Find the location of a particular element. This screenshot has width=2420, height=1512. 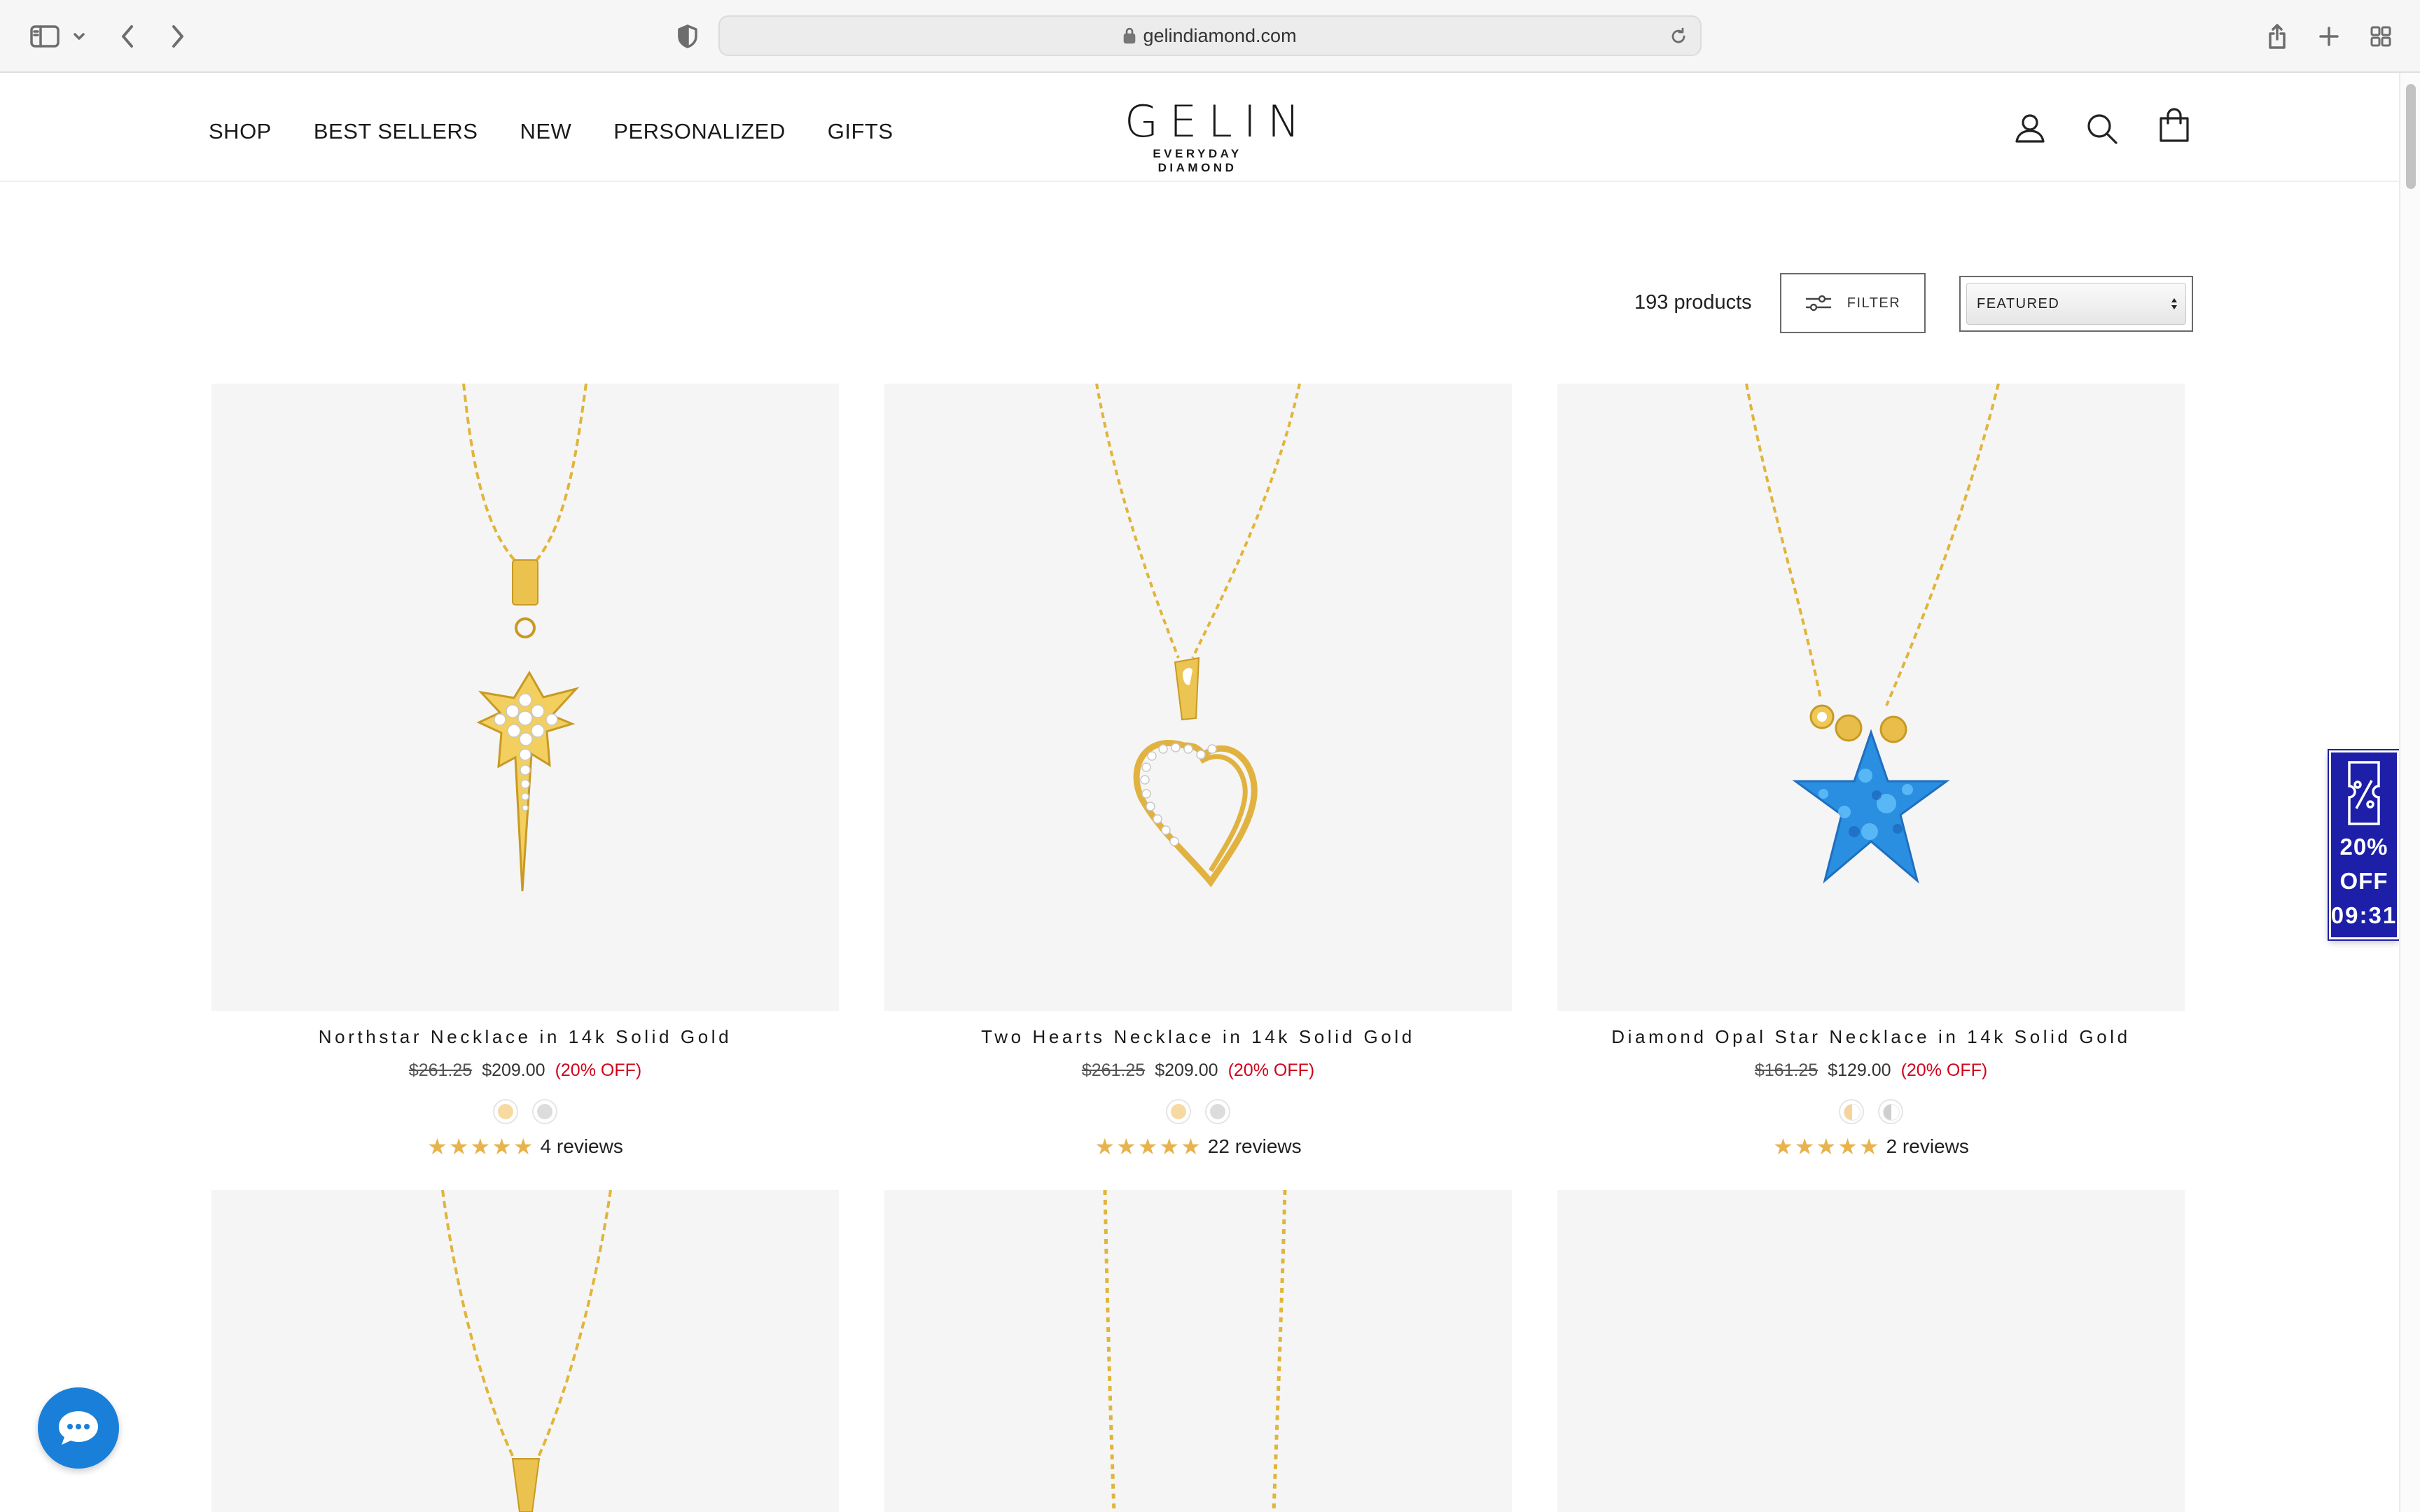

chain-image is located at coordinates (1195, 1351).